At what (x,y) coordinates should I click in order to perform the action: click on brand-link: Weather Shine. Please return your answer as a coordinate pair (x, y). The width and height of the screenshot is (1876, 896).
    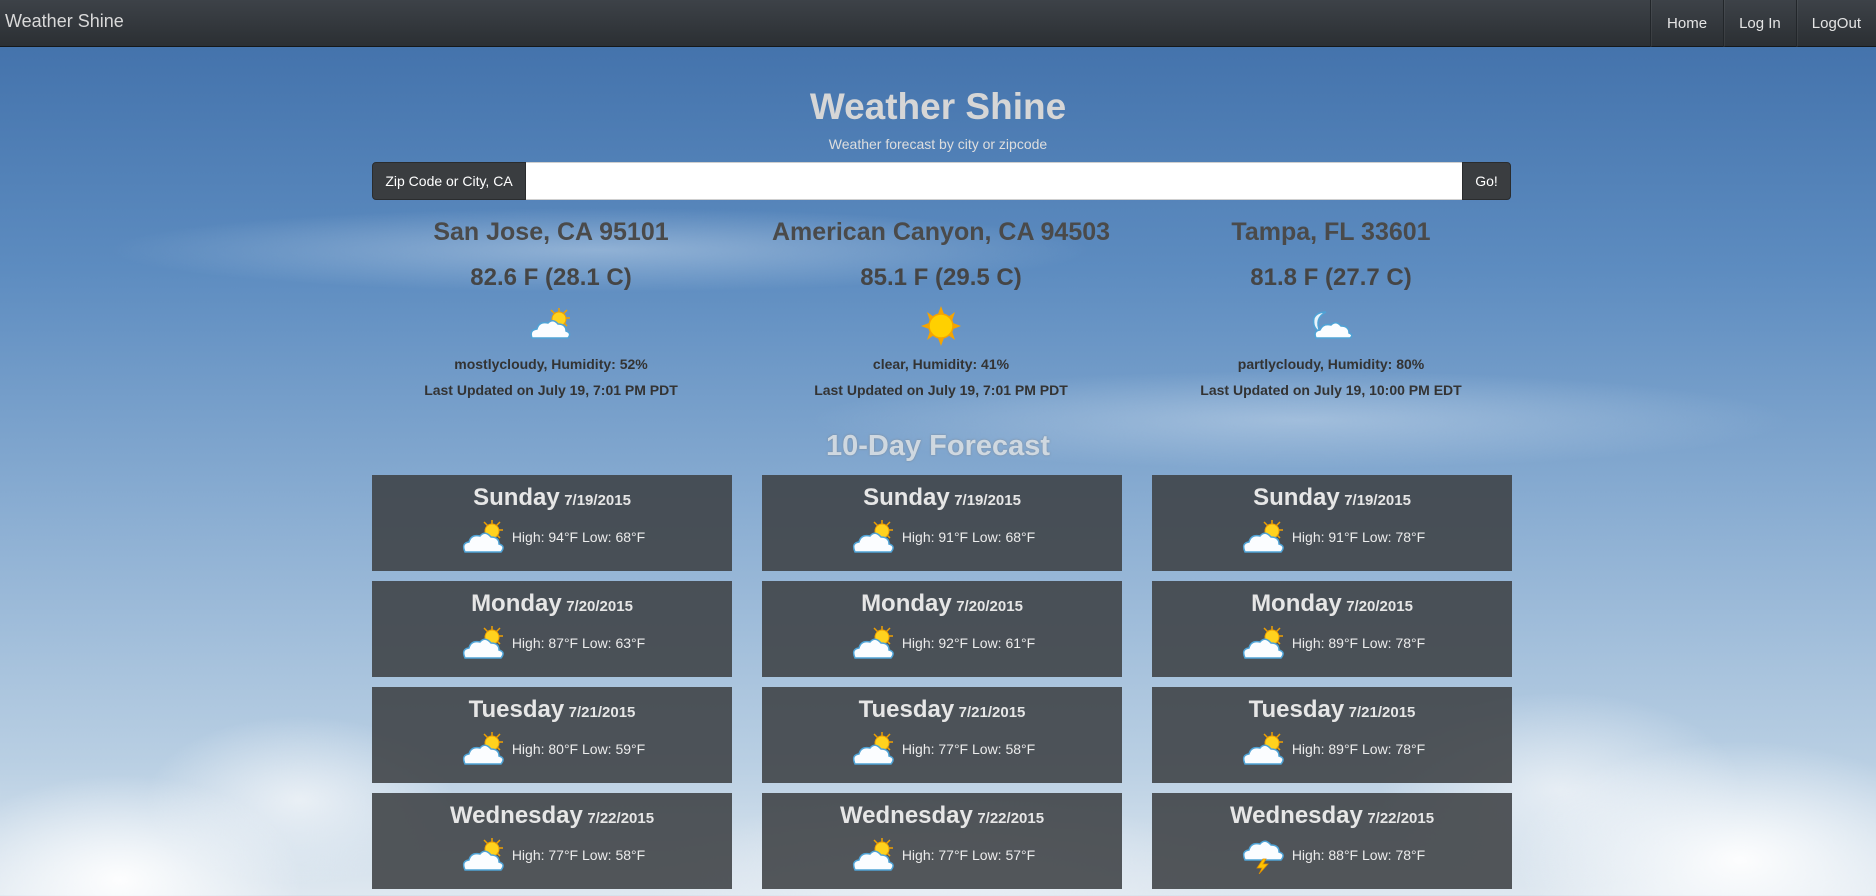
    Looking at the image, I should click on (64, 21).